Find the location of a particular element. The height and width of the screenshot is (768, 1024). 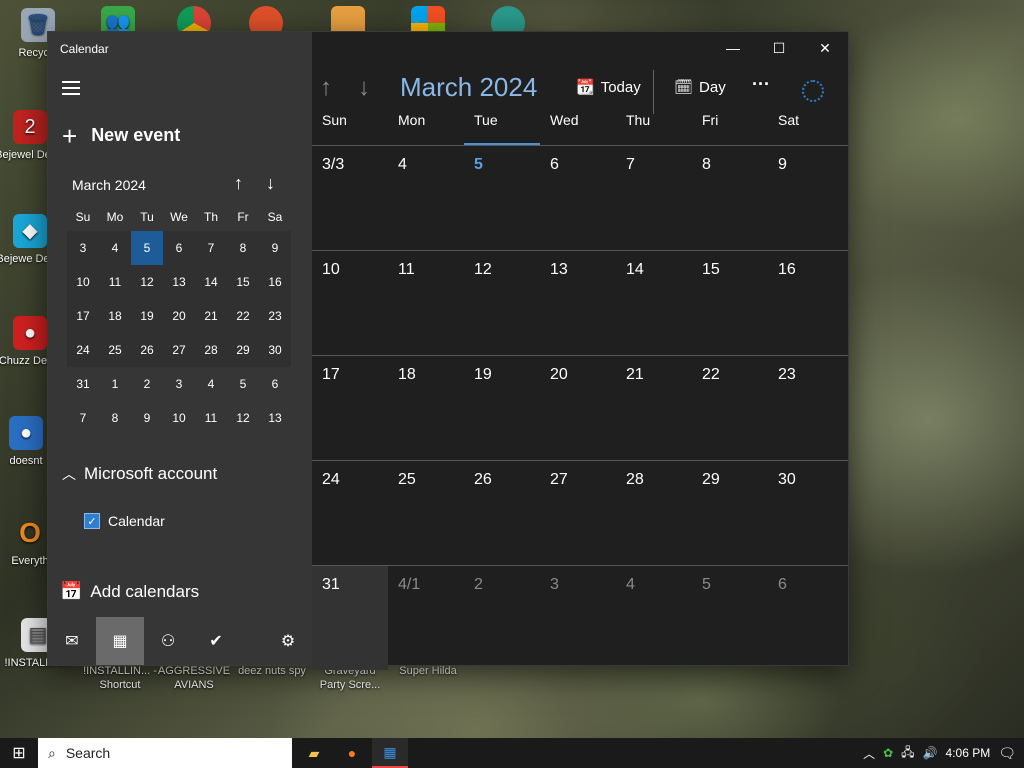

day-cell: 21 is located at coordinates (654, 408).